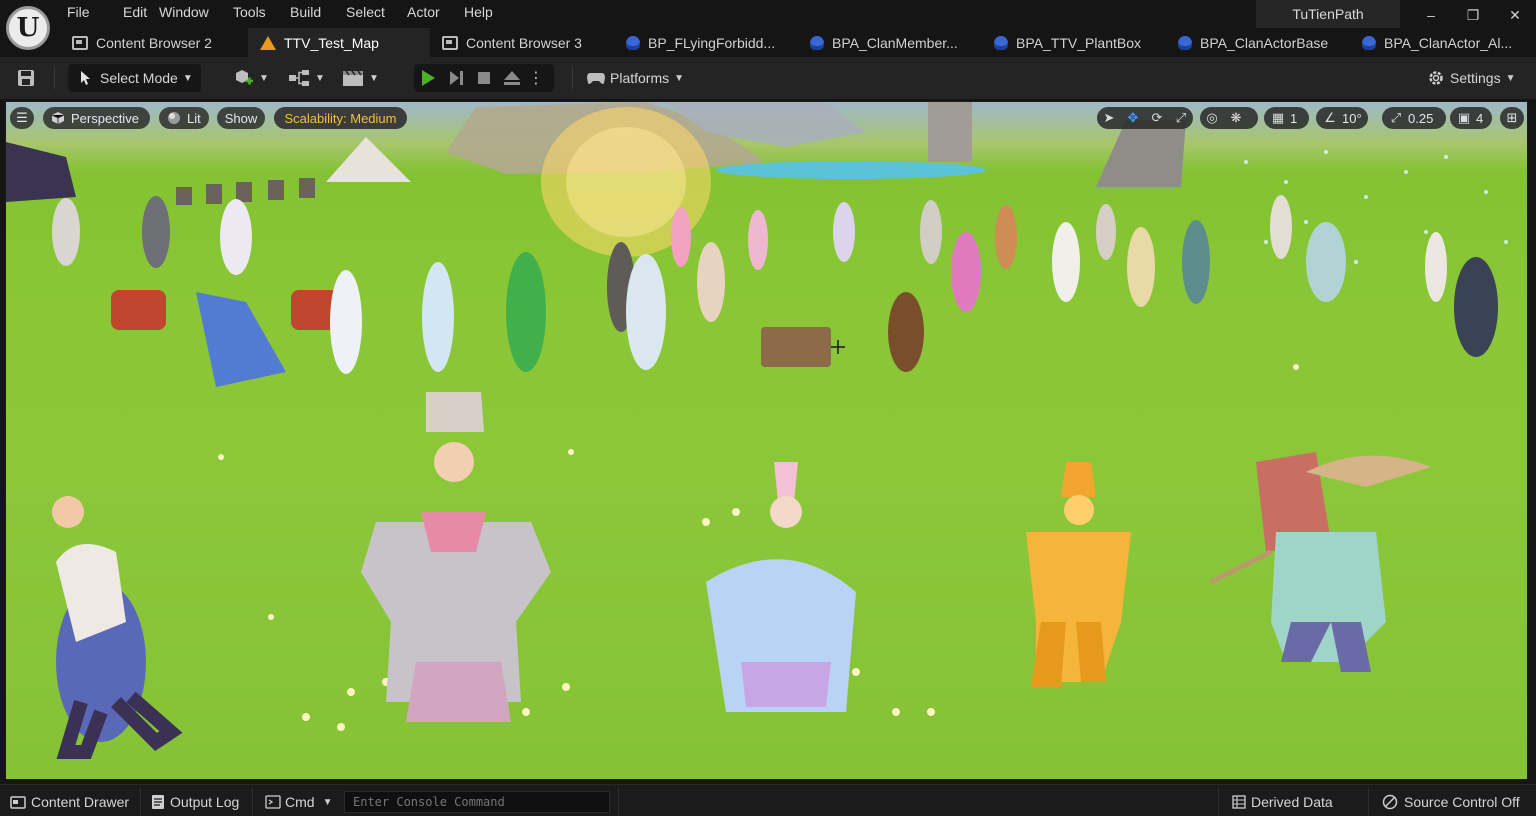 This screenshot has height=816, width=1536. Describe the element at coordinates (174, 118) in the screenshot. I see `lit-sphere-icon` at that location.